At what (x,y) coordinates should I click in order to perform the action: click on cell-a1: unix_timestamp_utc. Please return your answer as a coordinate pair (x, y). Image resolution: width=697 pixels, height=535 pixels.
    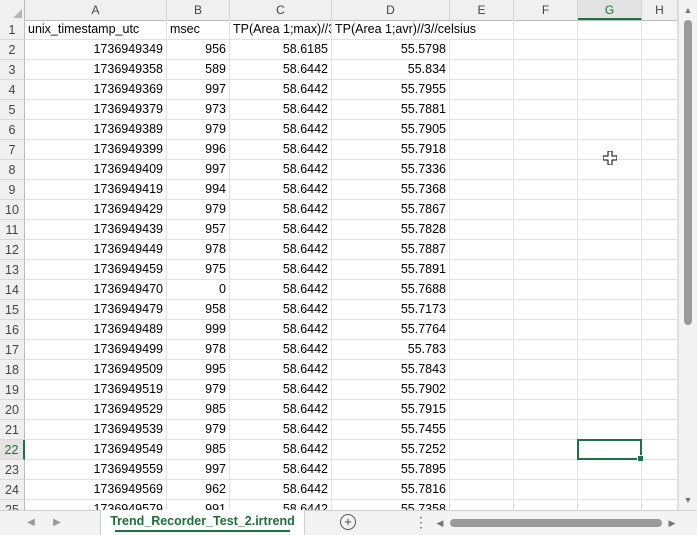
    Looking at the image, I should click on (96, 30).